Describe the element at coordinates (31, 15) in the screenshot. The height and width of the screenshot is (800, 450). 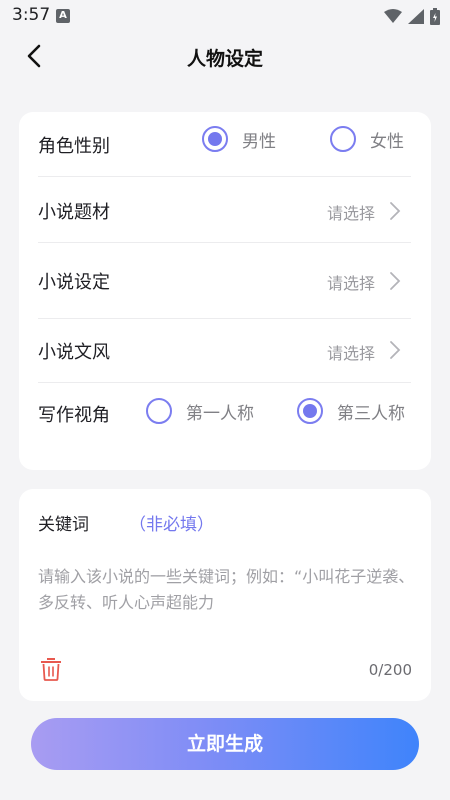
I see `status-time: 3:57` at that location.